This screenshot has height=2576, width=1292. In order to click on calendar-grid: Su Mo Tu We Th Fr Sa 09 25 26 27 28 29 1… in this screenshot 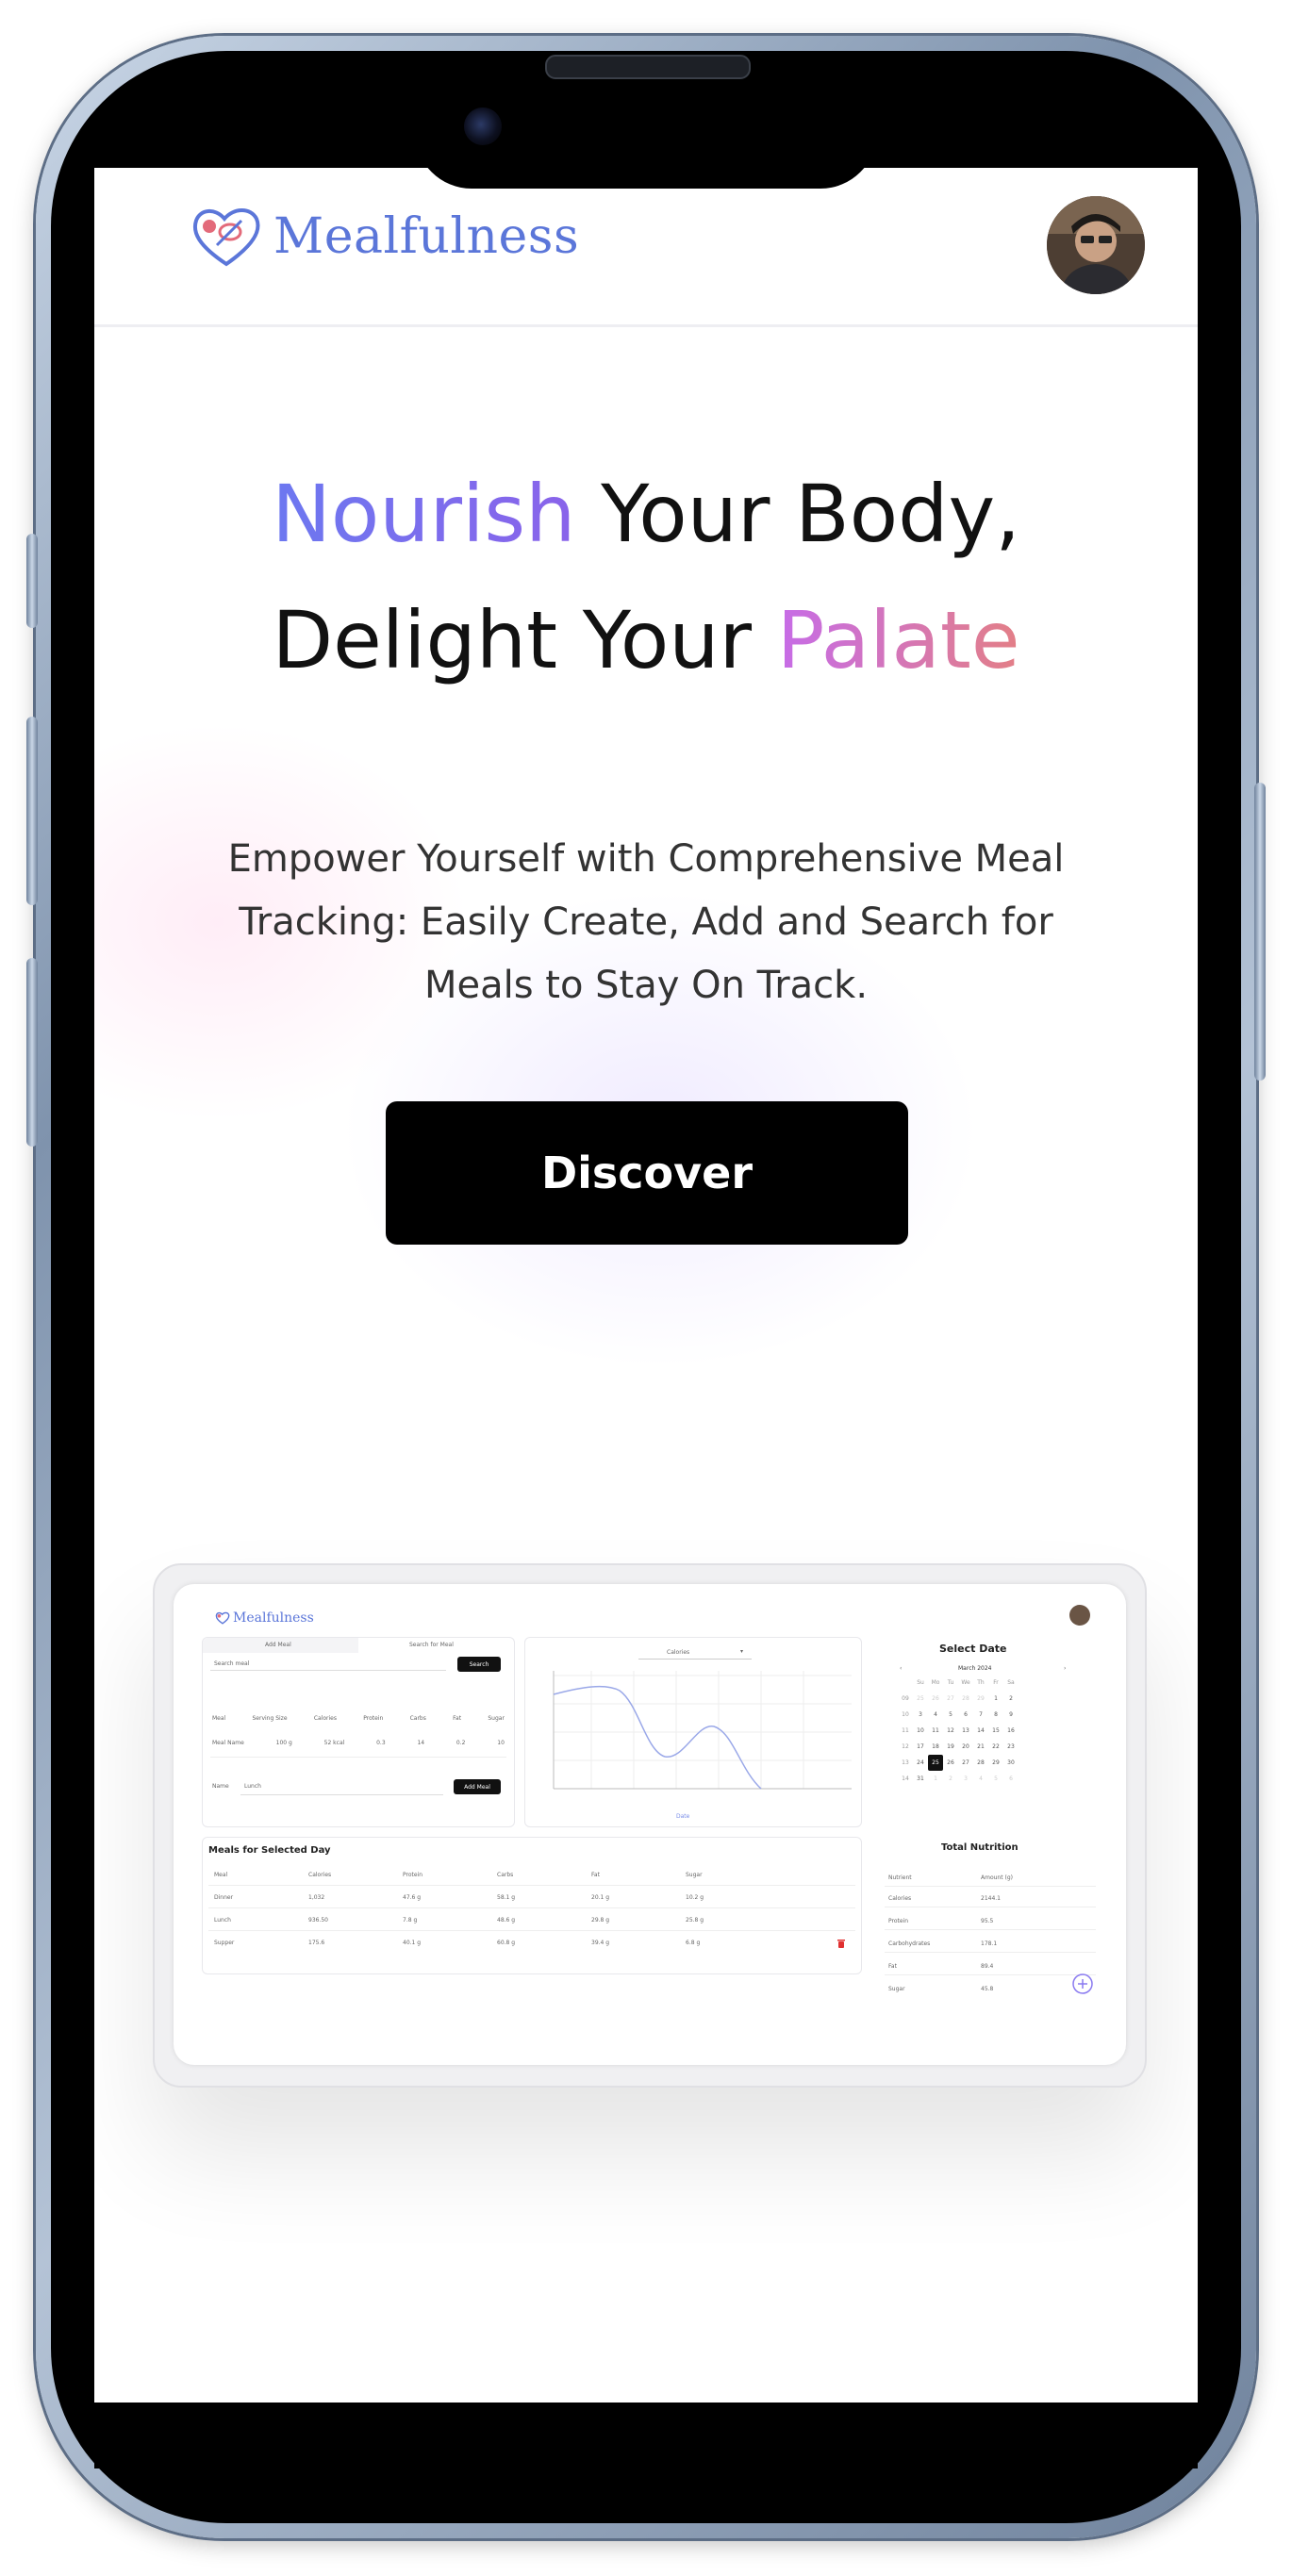, I will do `click(958, 1731)`.